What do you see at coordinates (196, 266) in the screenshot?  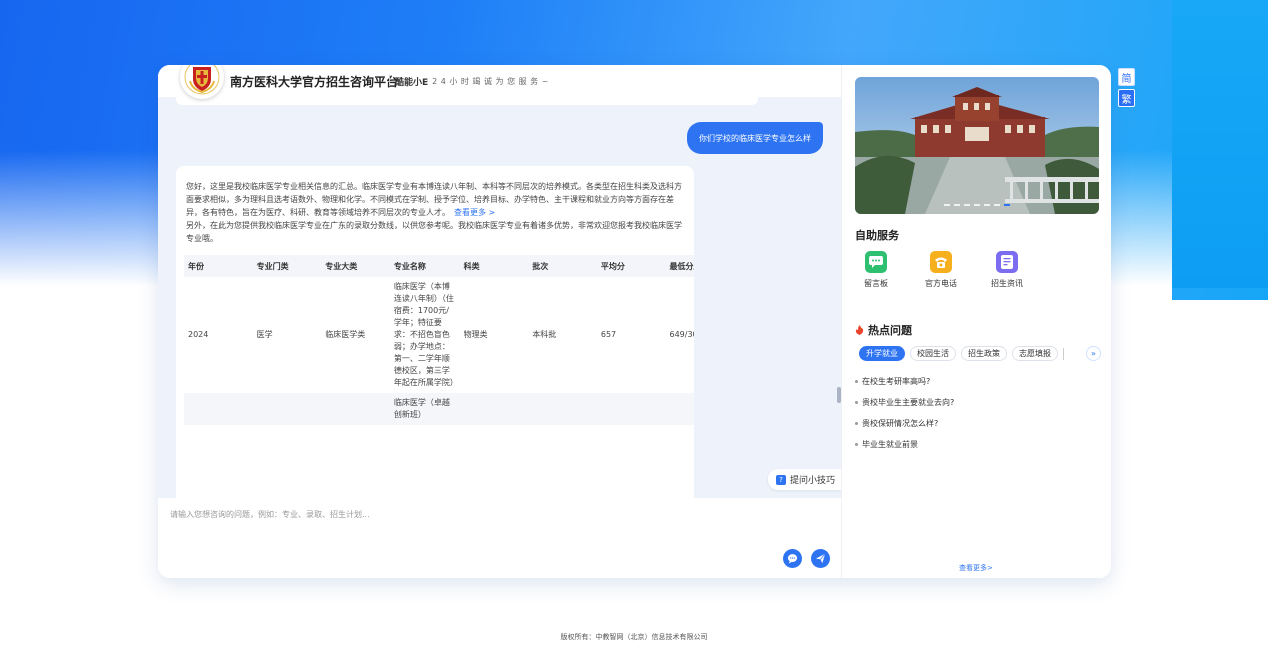 I see `table-header: 年份` at bounding box center [196, 266].